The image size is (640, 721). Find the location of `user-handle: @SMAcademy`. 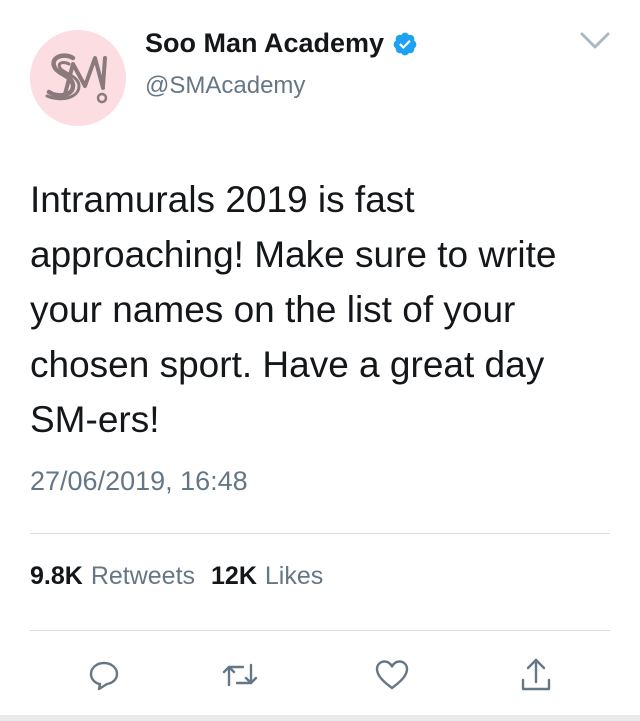

user-handle: @SMAcademy is located at coordinates (225, 86).